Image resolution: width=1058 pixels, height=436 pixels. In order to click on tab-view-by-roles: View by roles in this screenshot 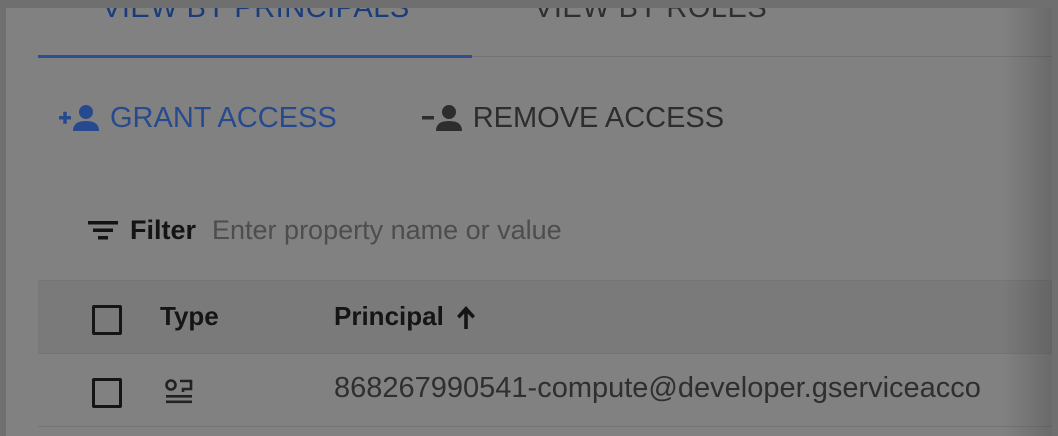, I will do `click(650, 31)`.